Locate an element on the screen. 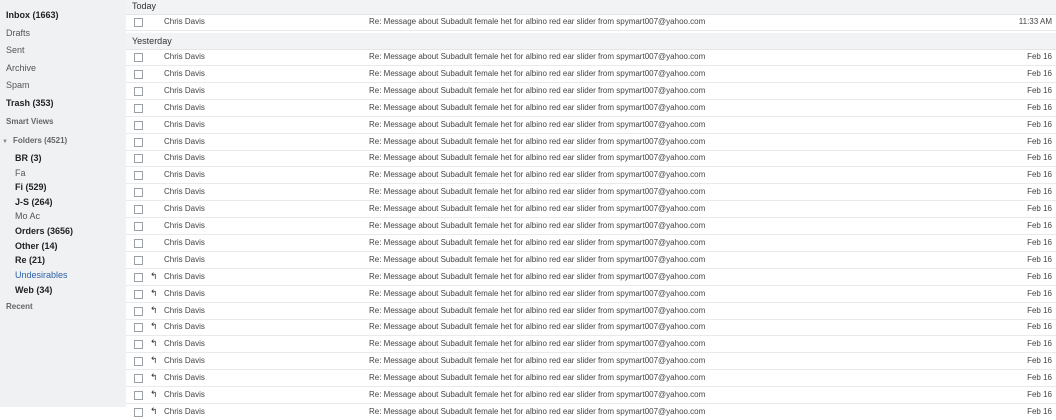  sidebar-section-folders-label: Folders (4521) is located at coordinates (40, 140).